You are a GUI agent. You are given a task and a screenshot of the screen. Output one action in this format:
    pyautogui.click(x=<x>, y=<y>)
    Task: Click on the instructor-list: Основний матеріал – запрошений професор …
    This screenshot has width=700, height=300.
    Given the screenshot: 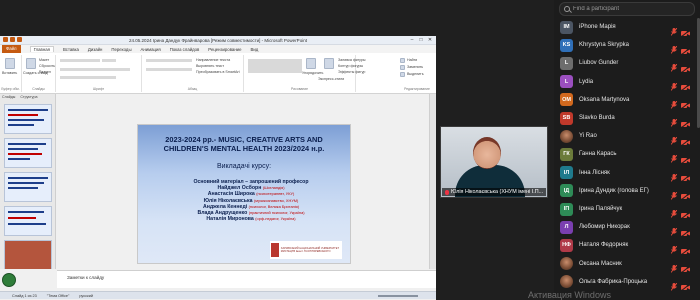 What is the action you would take?
    pyautogui.click(x=251, y=200)
    